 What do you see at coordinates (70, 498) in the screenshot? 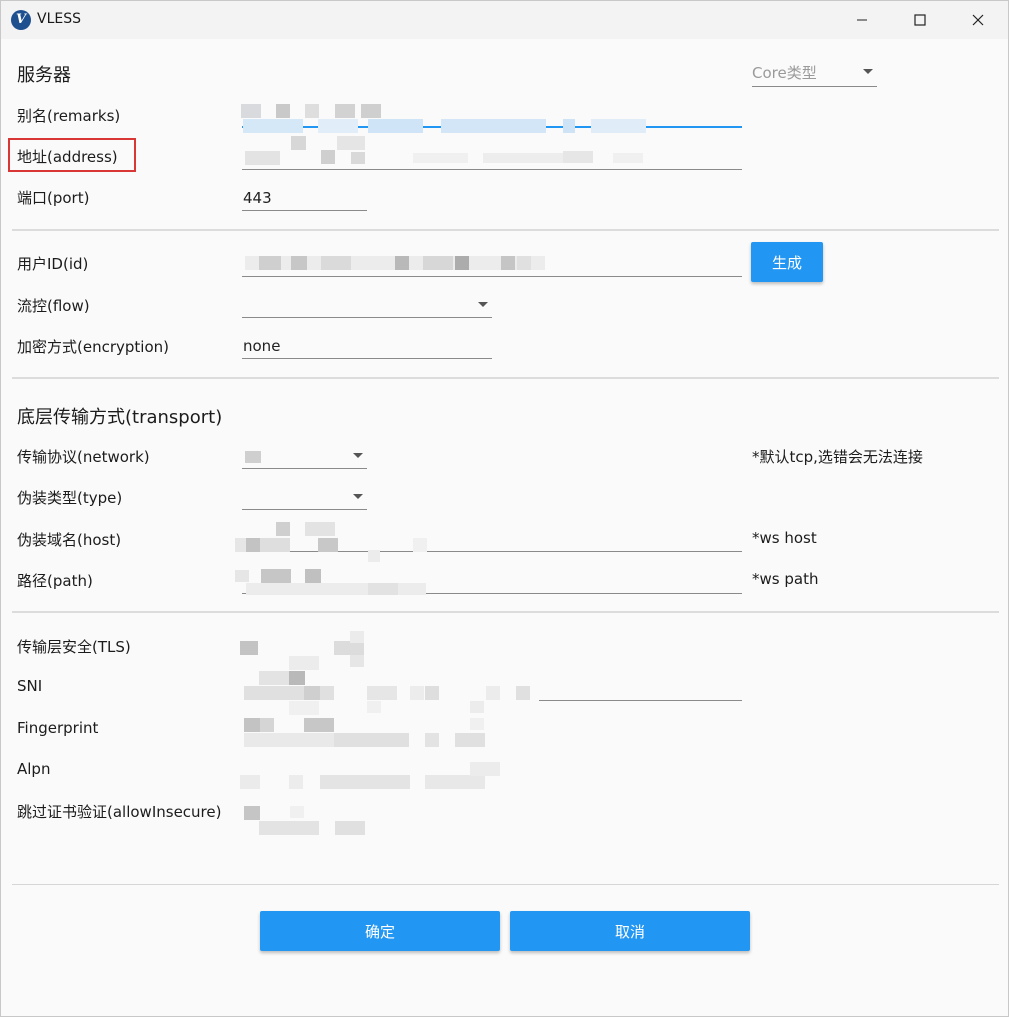
I see `header-type-label: 伪装类型(type)` at bounding box center [70, 498].